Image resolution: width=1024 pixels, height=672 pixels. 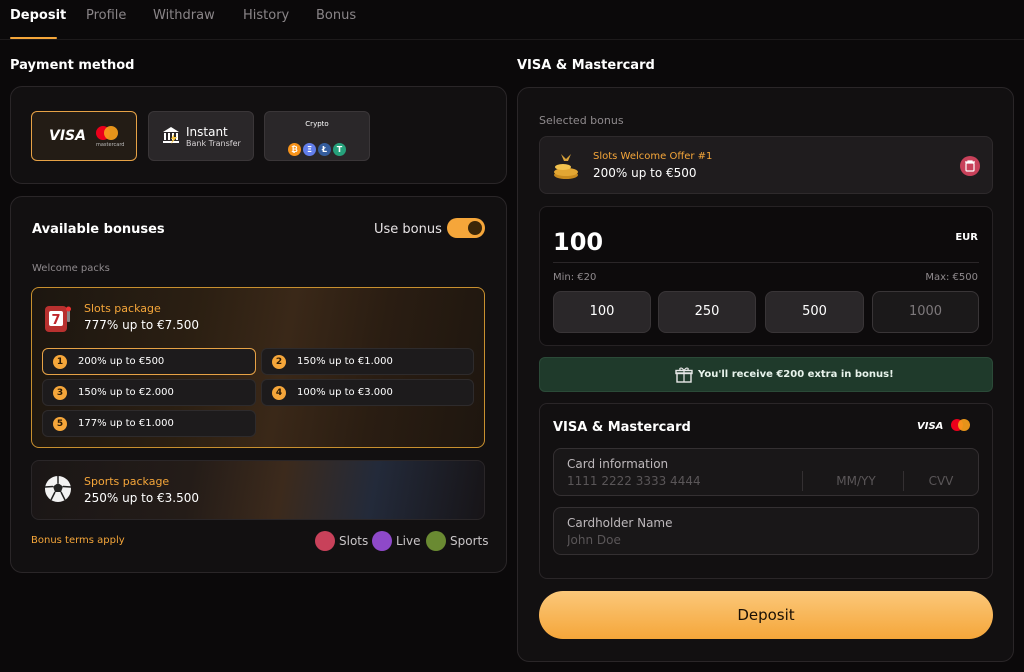 I want to click on option-text: 177% up to €1.000, so click(x=126, y=423).